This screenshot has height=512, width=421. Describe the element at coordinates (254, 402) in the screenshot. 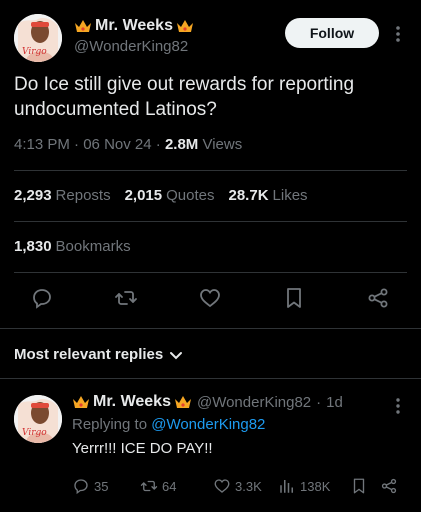

I see `reply-author-handle: @WonderKing82` at that location.